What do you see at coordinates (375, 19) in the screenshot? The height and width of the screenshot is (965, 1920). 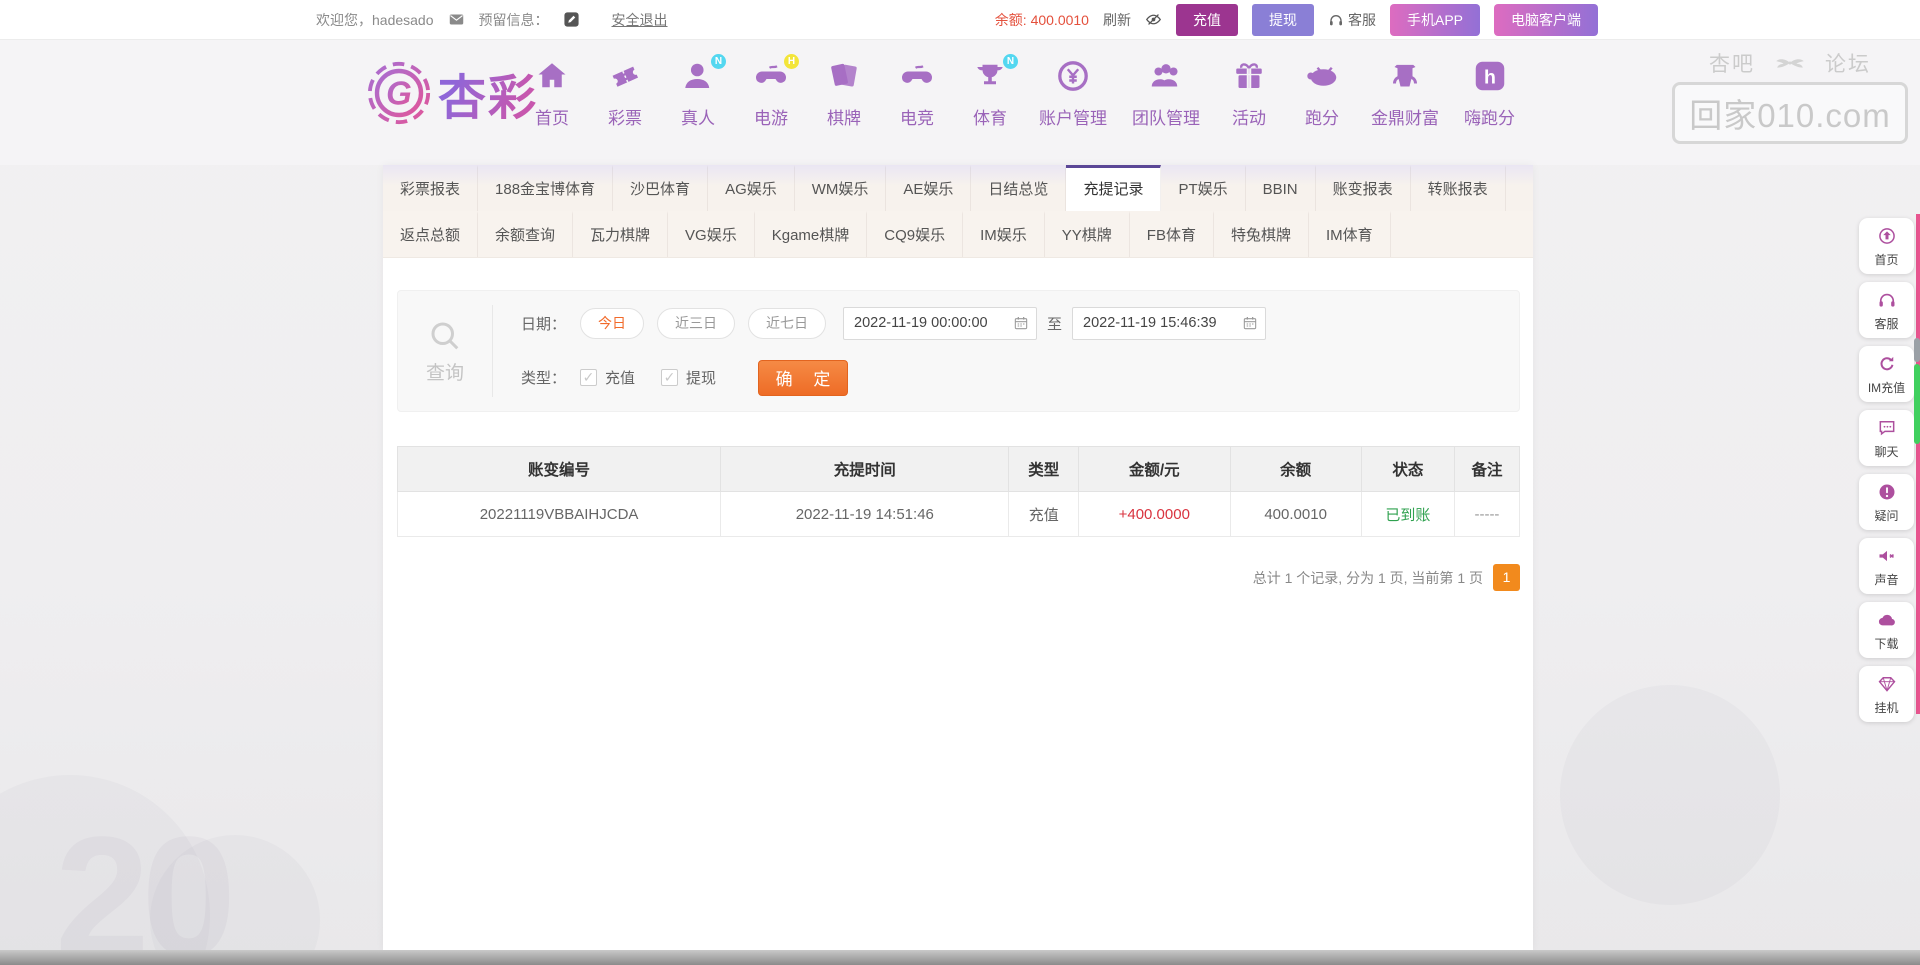 I see `welcome-text: 欢迎您，hadesado` at bounding box center [375, 19].